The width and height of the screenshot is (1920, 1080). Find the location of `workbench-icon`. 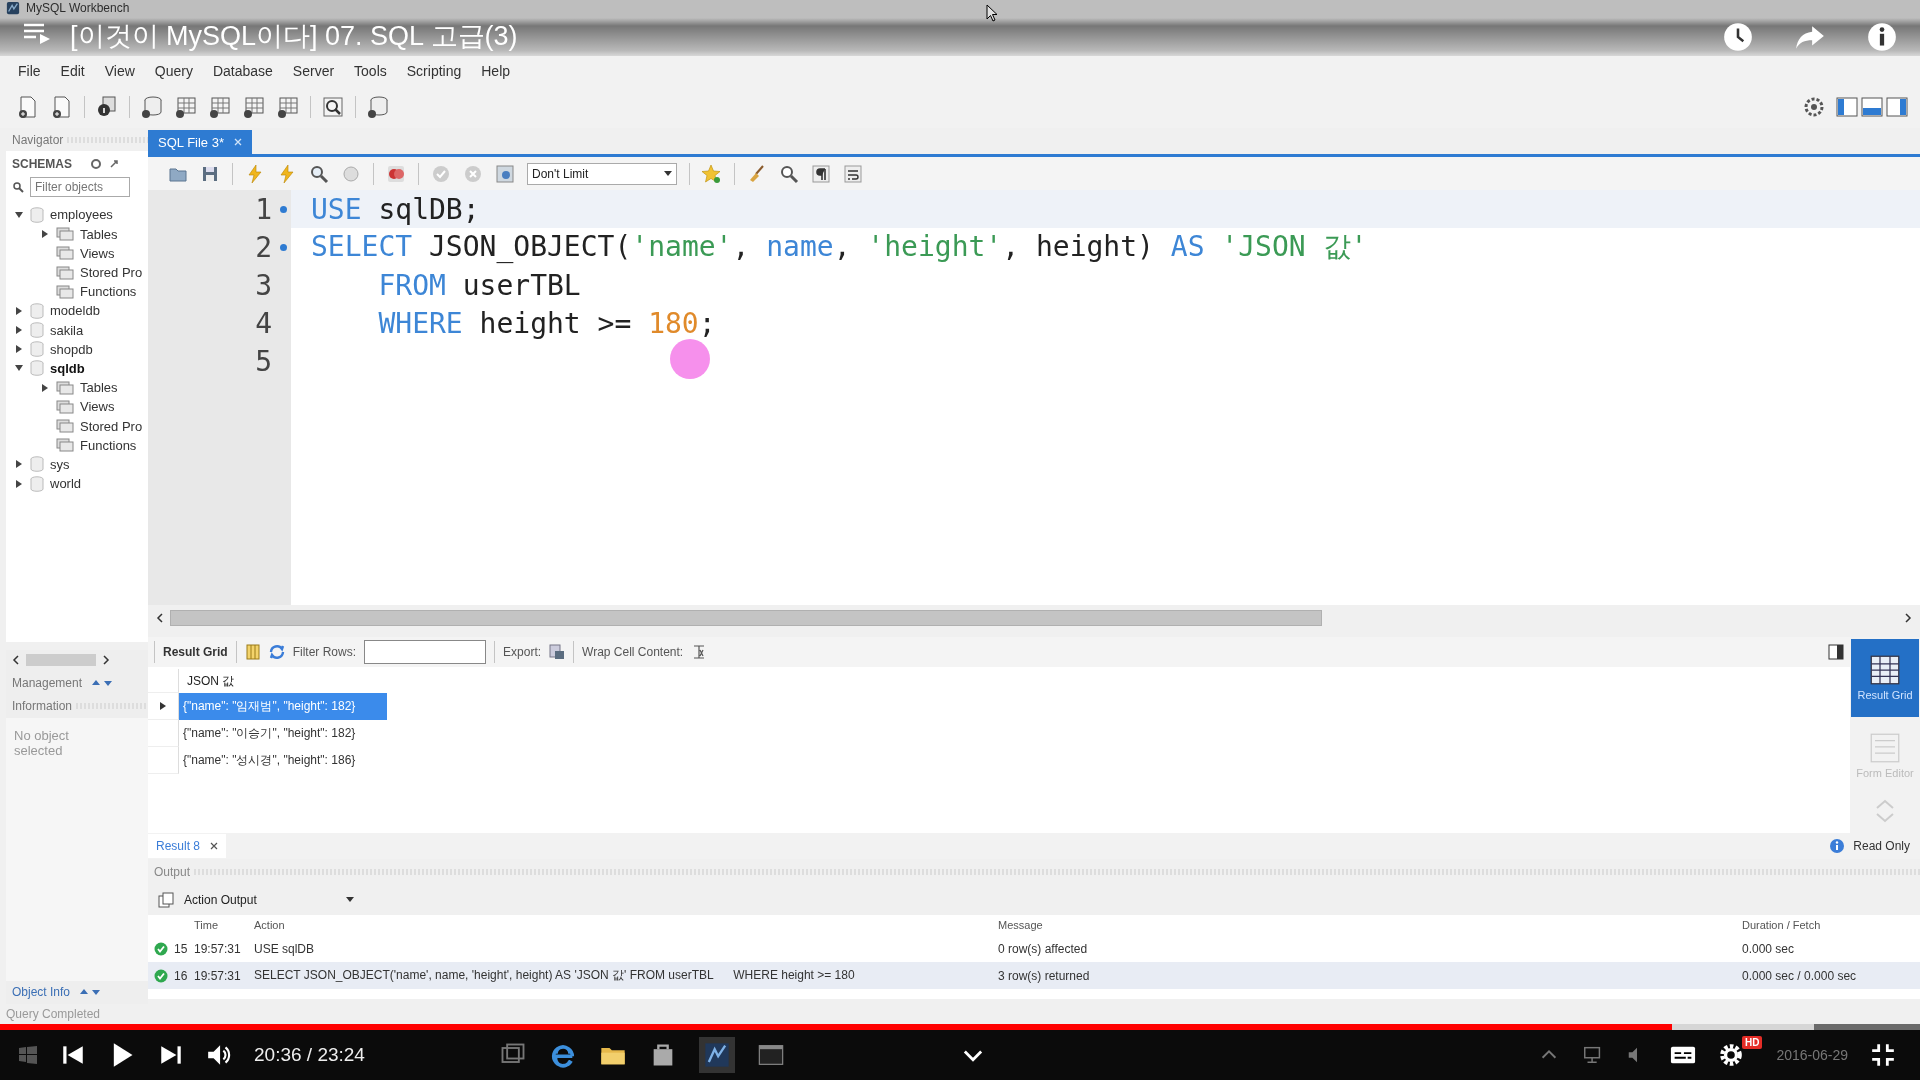

workbench-icon is located at coordinates (716, 1055).